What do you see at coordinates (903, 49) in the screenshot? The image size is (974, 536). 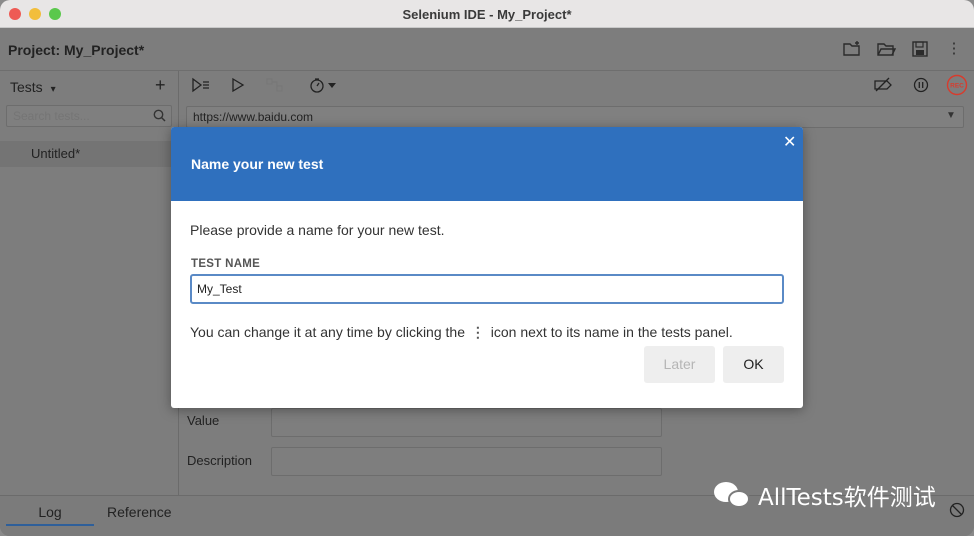 I see `project-actions: ⋮` at bounding box center [903, 49].